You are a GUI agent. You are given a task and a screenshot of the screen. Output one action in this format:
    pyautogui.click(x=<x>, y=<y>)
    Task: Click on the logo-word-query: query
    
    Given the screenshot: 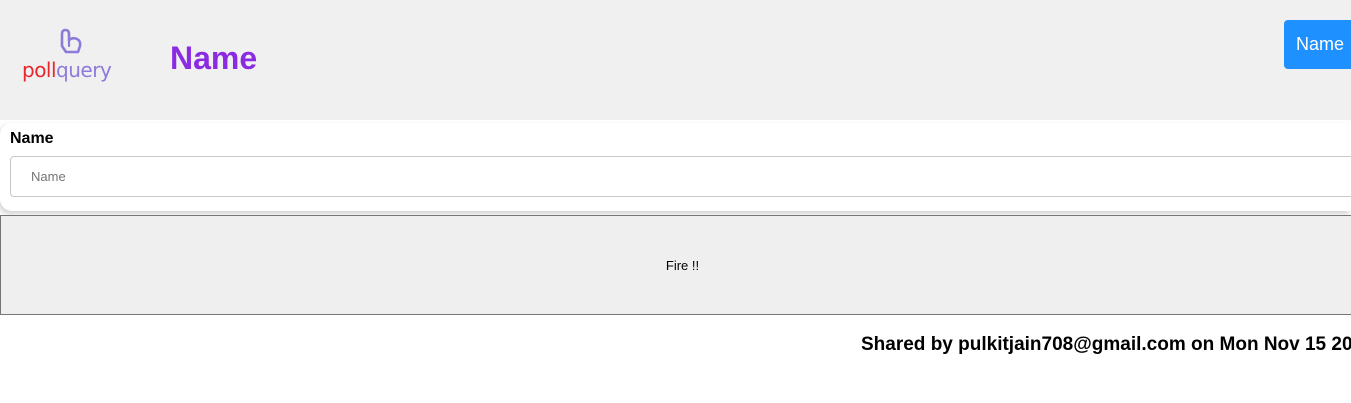 What is the action you would take?
    pyautogui.click(x=84, y=70)
    